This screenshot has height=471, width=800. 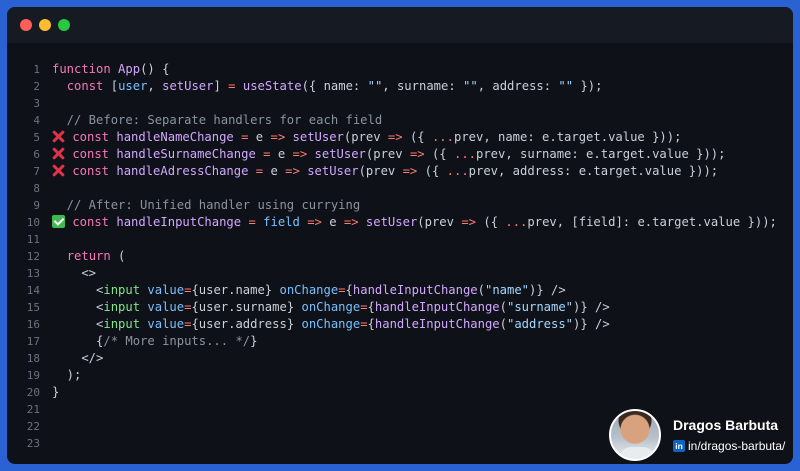 What do you see at coordinates (36, 69) in the screenshot?
I see `line-number: 1` at bounding box center [36, 69].